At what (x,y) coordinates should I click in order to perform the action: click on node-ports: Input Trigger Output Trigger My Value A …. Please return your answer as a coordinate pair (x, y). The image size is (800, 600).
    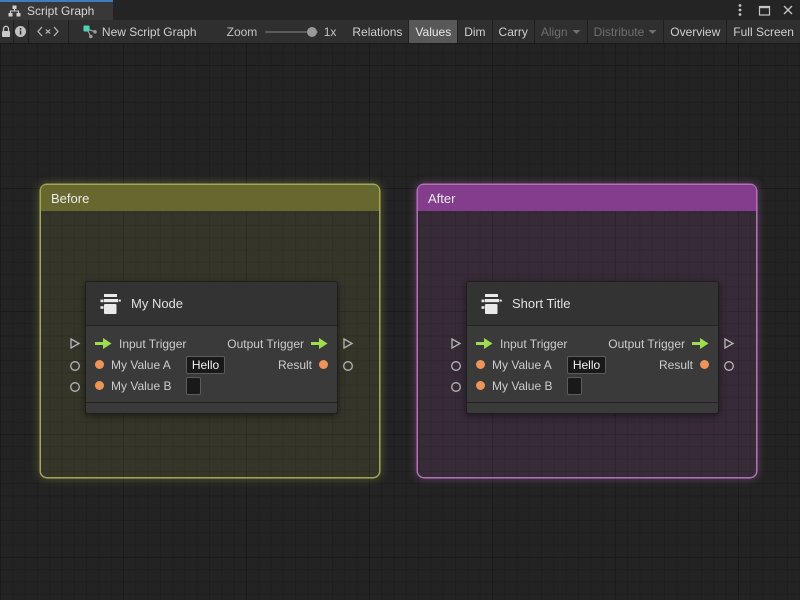
    Looking at the image, I should click on (211, 364).